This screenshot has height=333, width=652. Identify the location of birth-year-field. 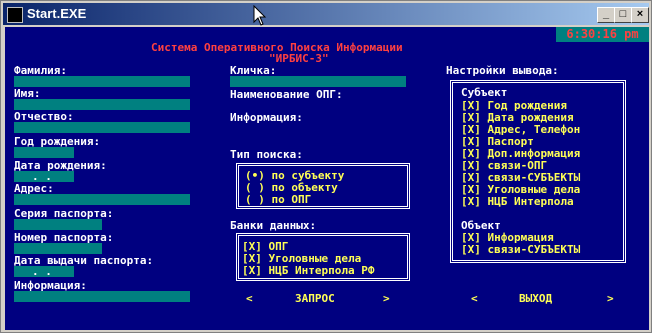
(44, 152).